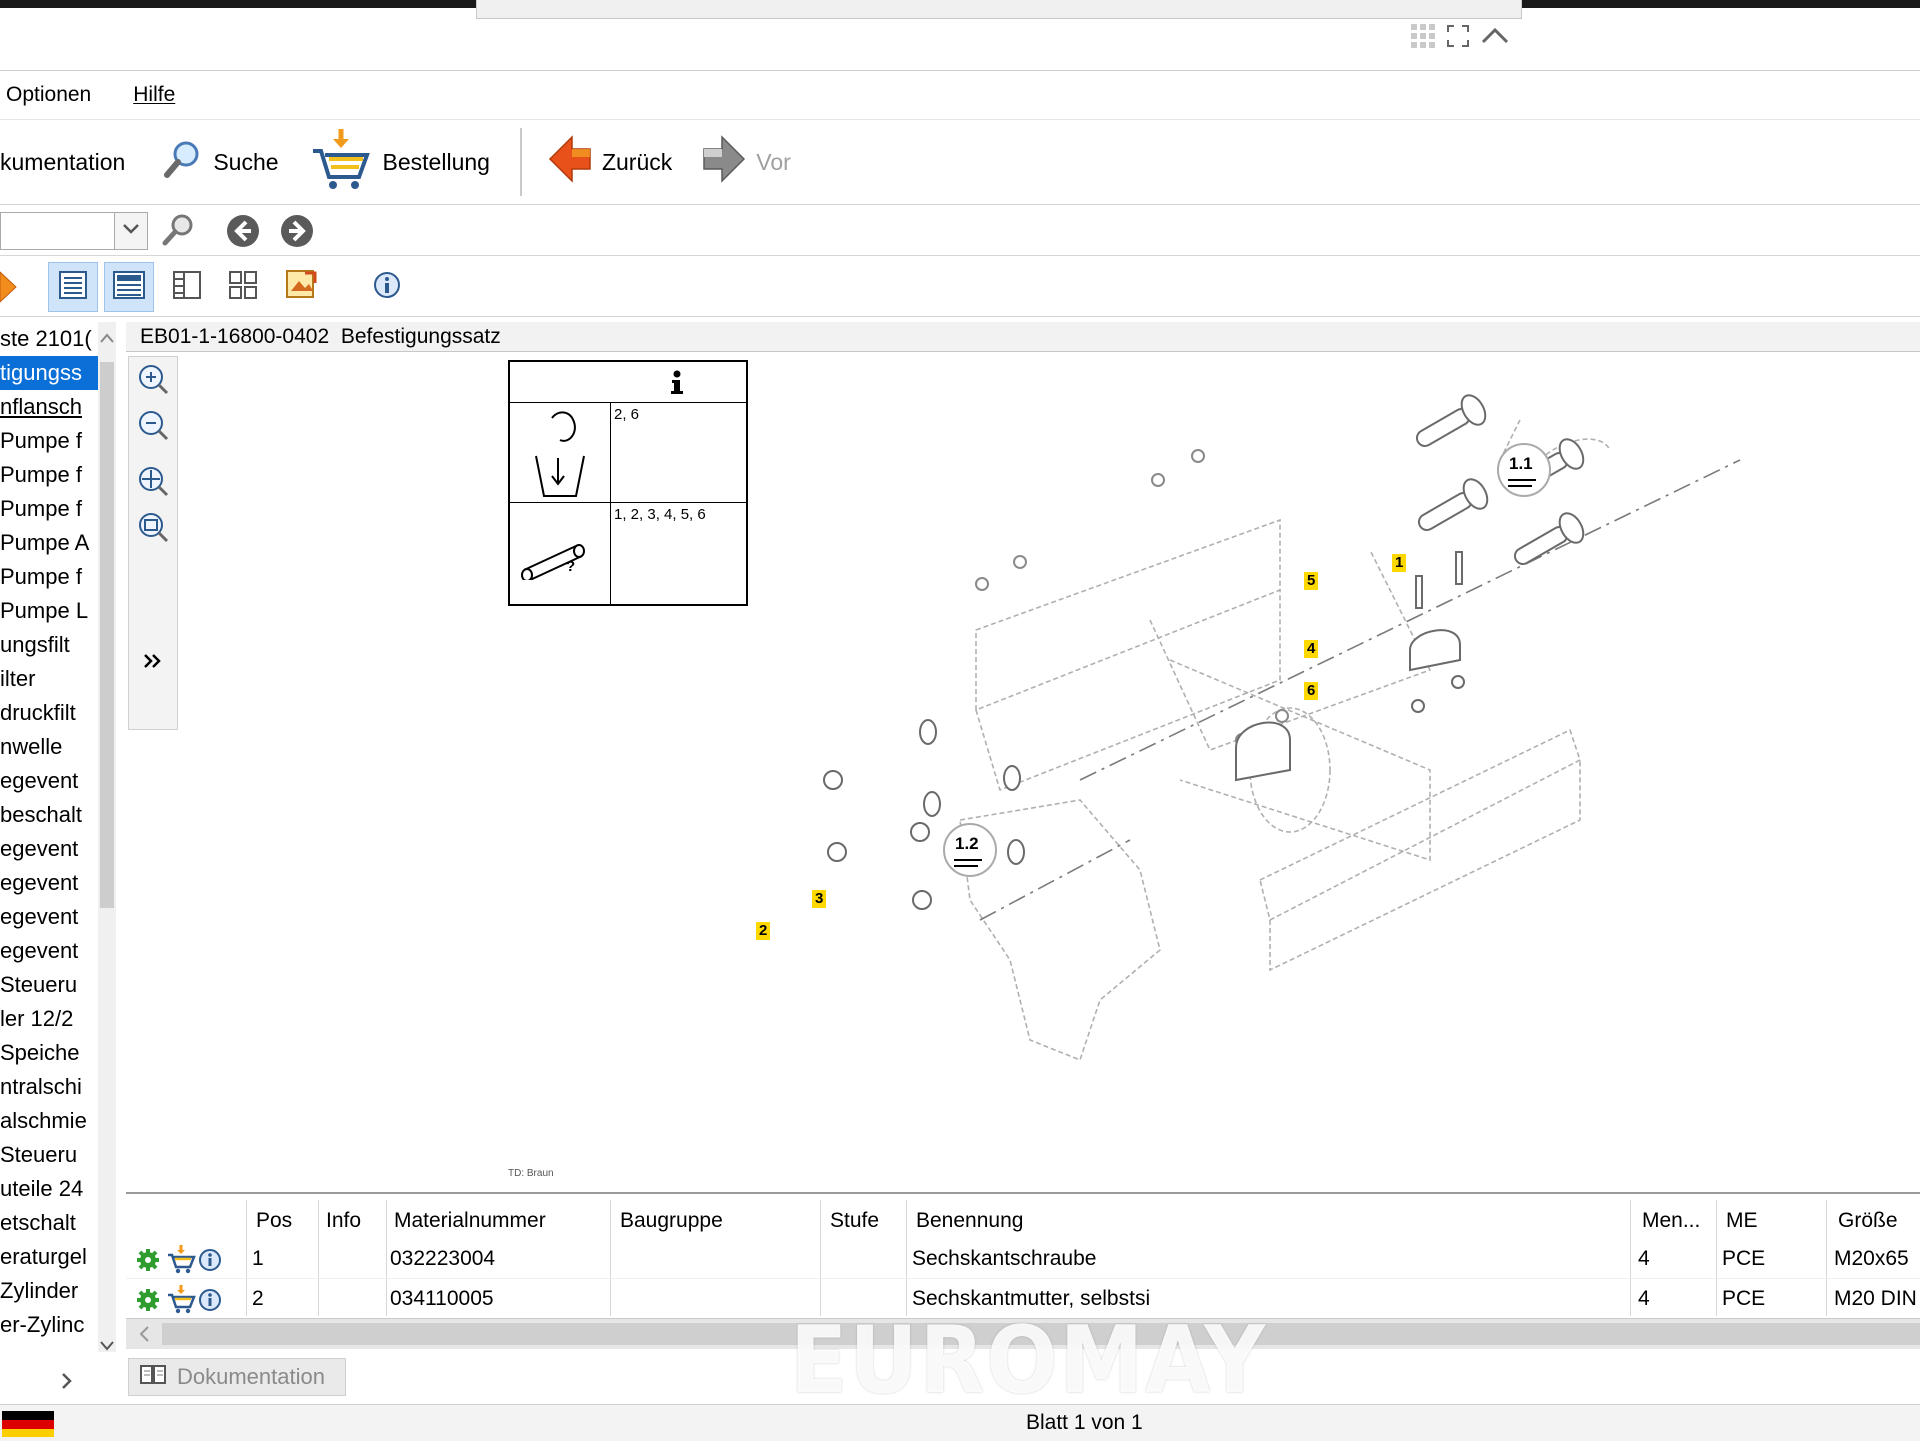 The image size is (1920, 1443). I want to click on page-indicator: Blatt 1 von 1, so click(1084, 1422).